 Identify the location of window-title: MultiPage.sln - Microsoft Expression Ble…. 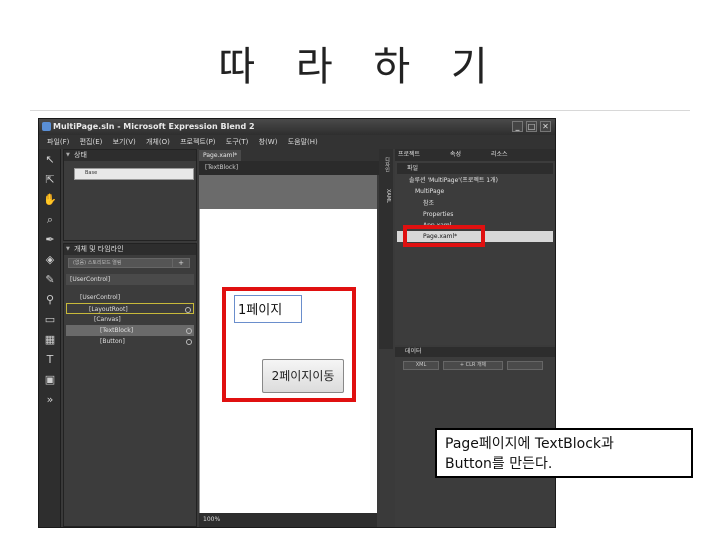
(154, 126).